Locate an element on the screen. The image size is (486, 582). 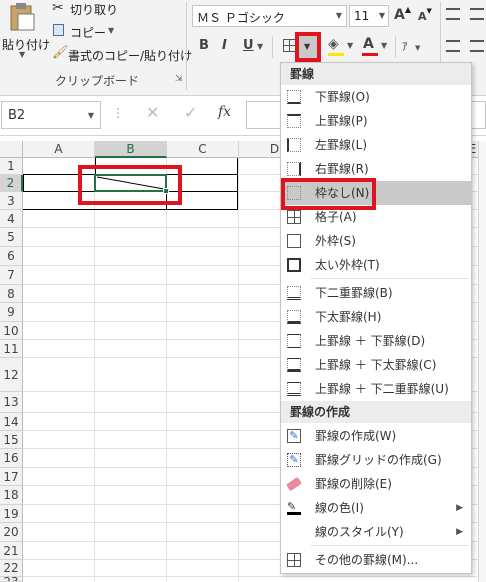
paste-label: 貼り付け is located at coordinates (26, 45).